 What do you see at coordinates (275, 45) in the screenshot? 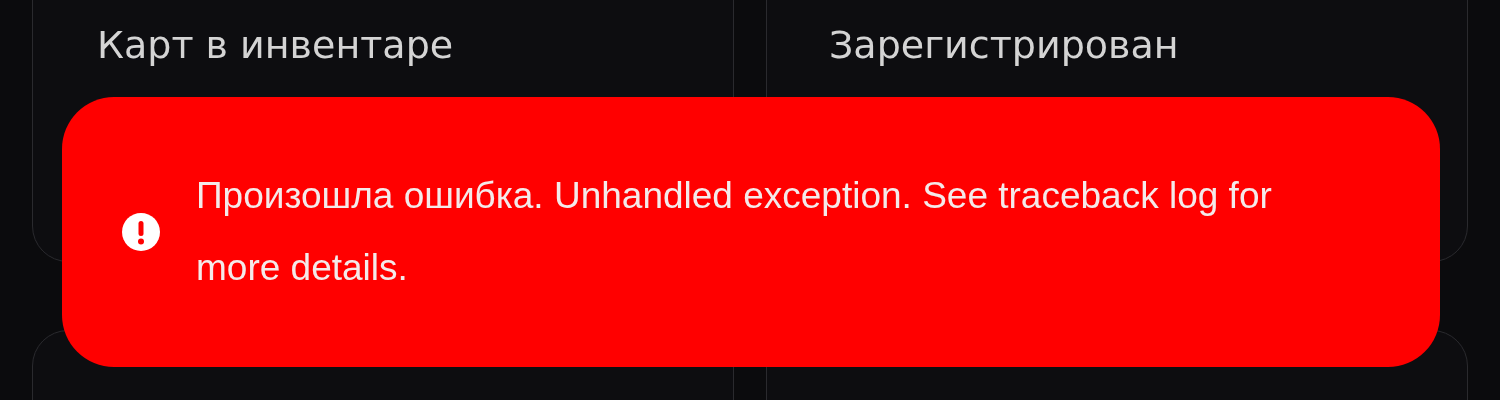
I see `card-label: Карт в инвентаре` at bounding box center [275, 45].